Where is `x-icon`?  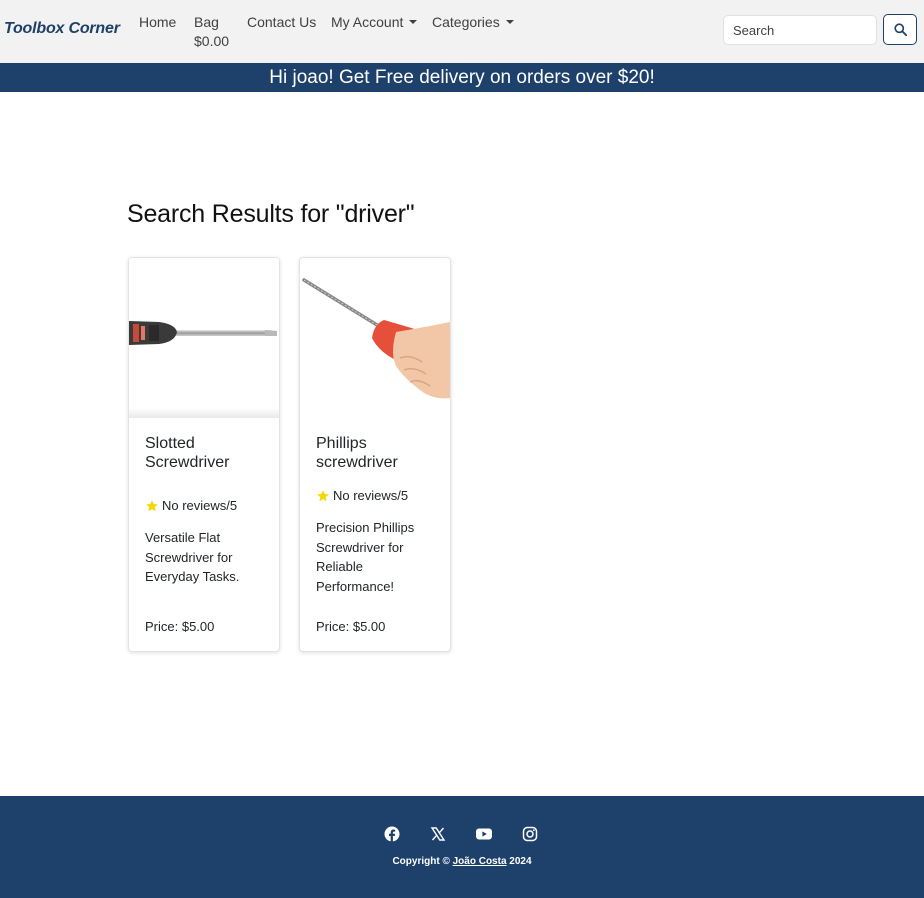 x-icon is located at coordinates (438, 834).